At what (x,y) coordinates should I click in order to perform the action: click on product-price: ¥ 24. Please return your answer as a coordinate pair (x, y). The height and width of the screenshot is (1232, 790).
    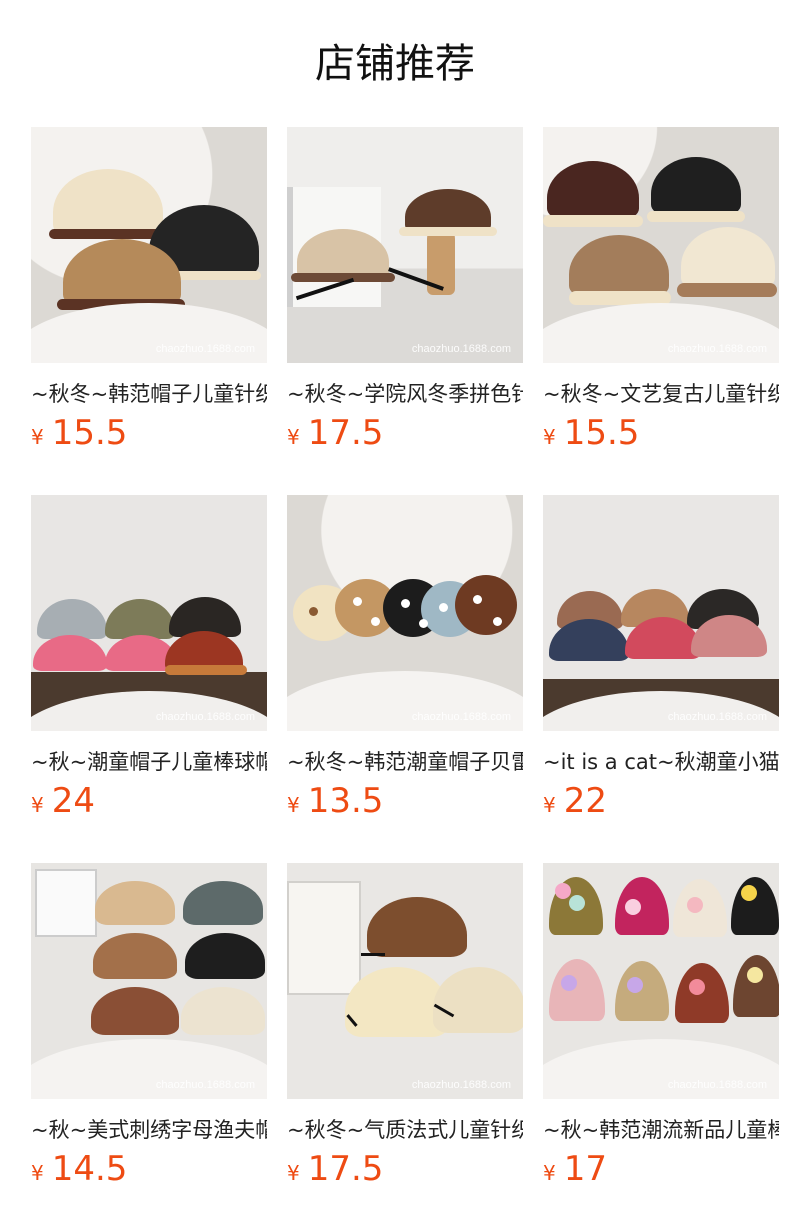
    Looking at the image, I should click on (149, 801).